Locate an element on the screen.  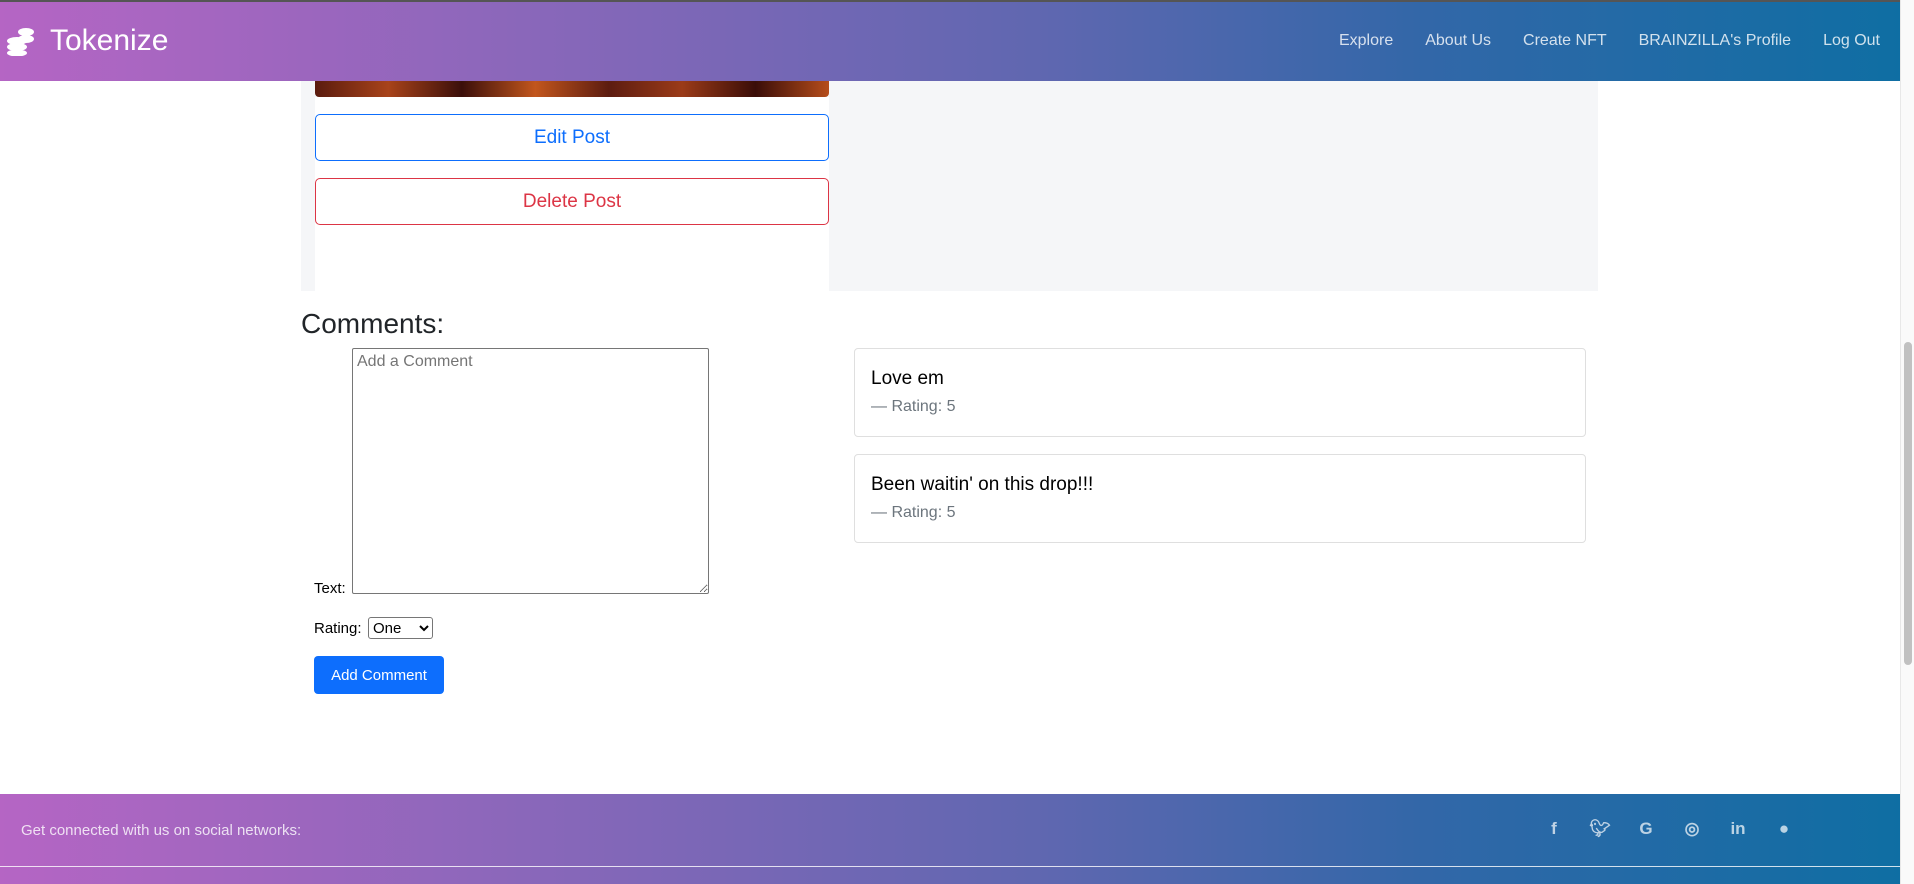
scrollbar is located at coordinates (1907, 442).